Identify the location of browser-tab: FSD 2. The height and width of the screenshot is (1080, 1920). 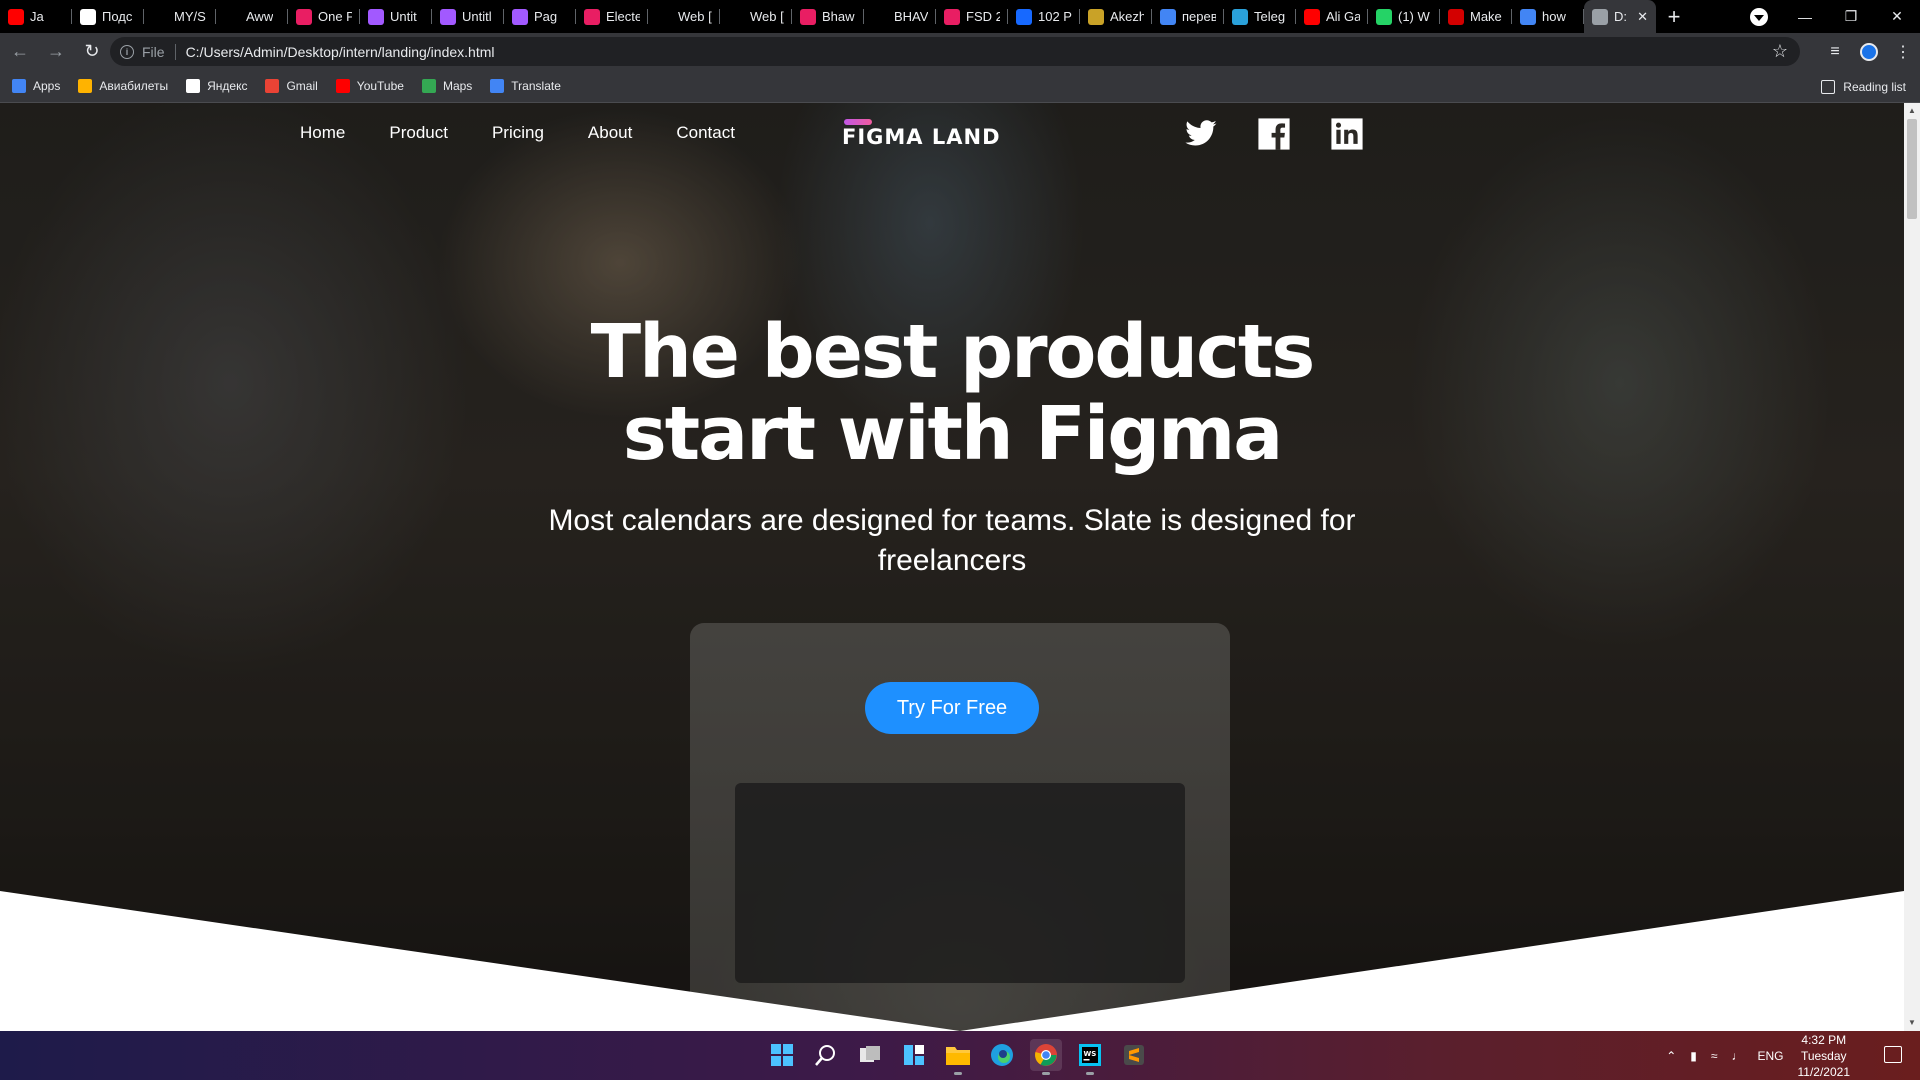
(972, 16).